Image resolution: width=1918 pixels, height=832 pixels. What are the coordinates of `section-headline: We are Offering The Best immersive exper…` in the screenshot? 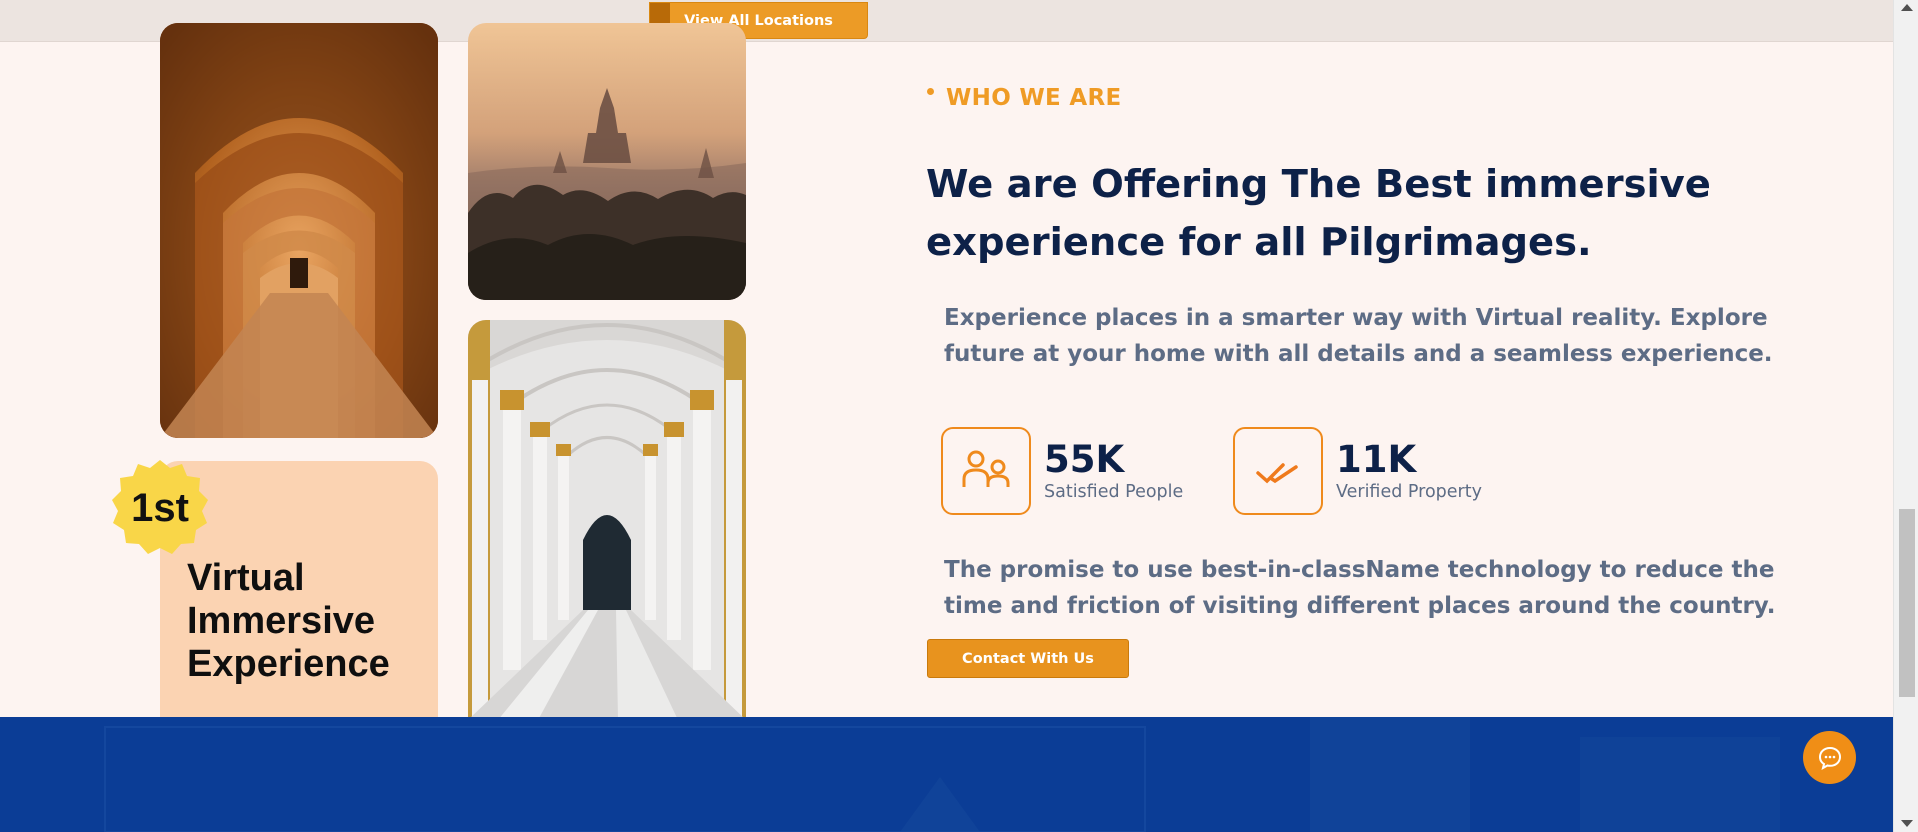 It's located at (1318, 213).